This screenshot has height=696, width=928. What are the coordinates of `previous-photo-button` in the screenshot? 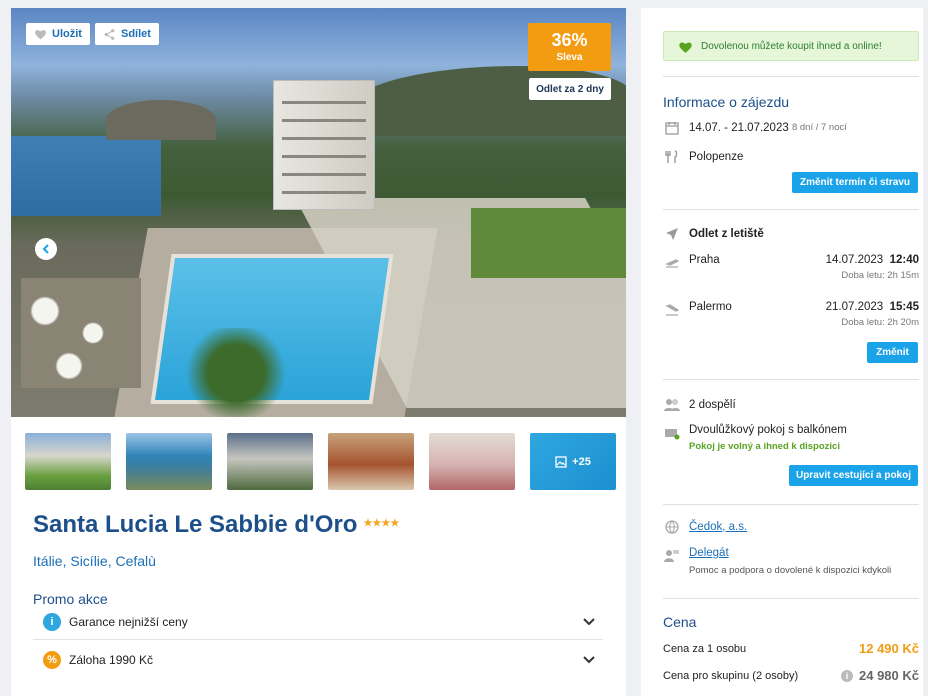 It's located at (46, 249).